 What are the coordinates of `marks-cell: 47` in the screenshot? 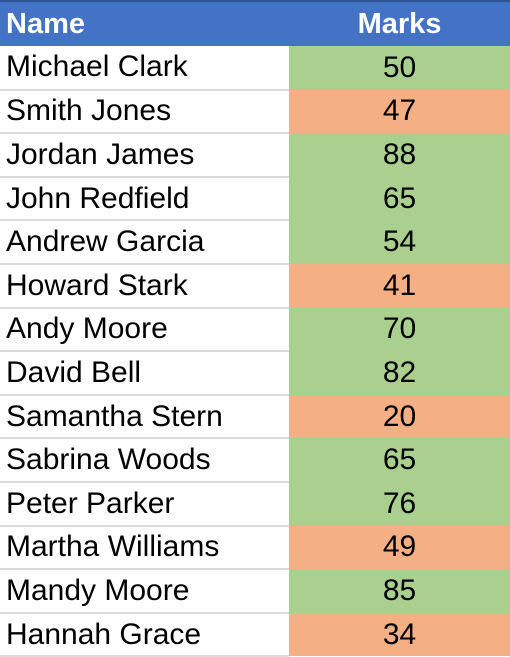 It's located at (399, 111).